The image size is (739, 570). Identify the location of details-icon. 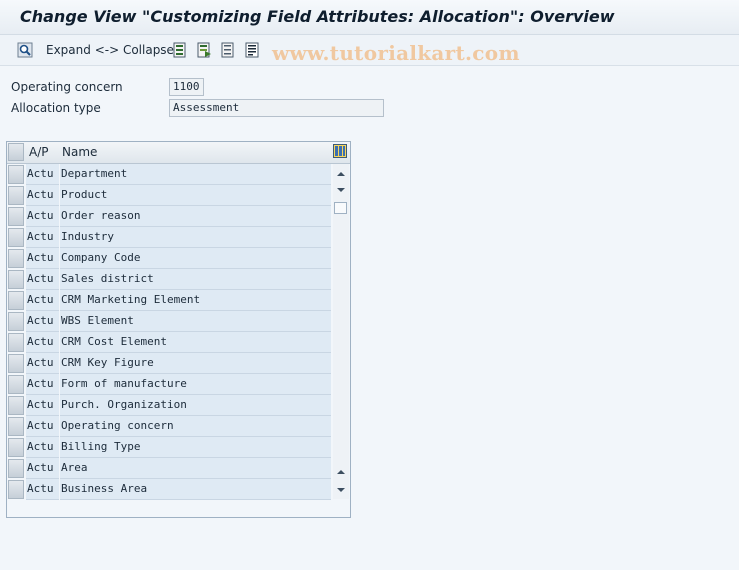
(252, 50).